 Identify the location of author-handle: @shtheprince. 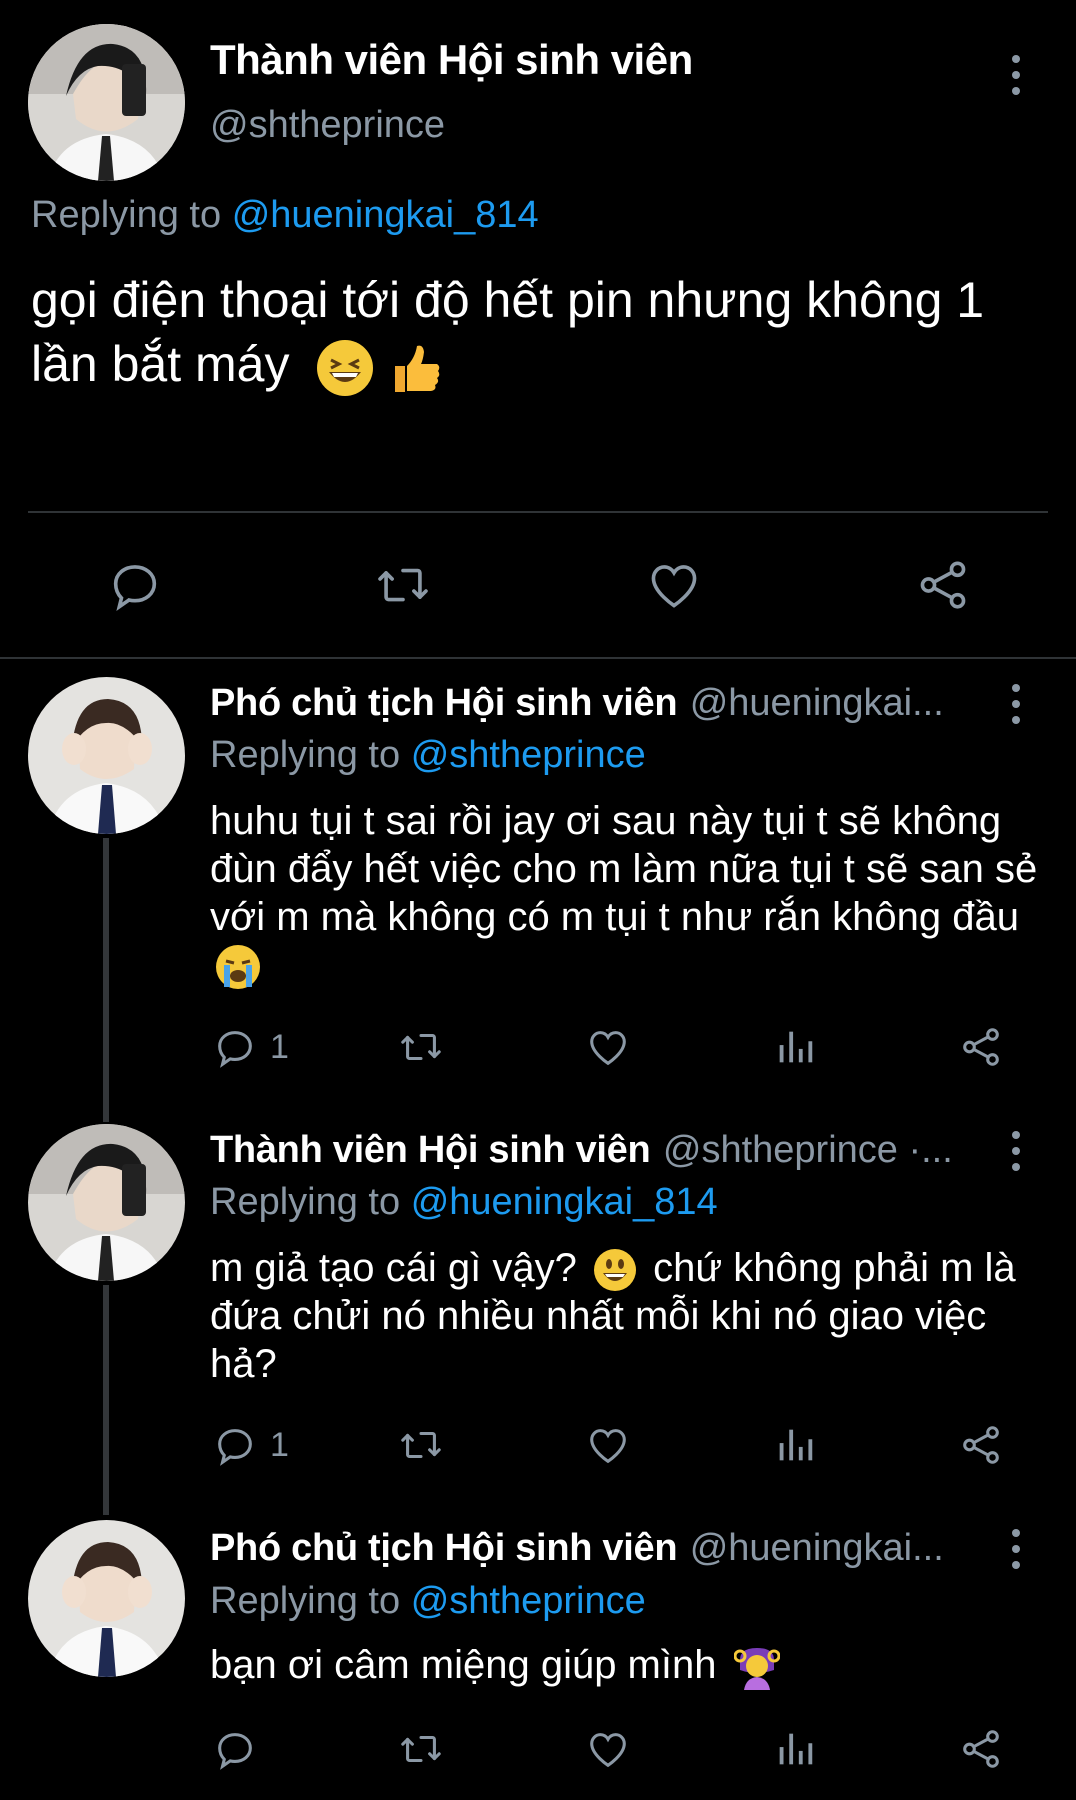
(327, 125).